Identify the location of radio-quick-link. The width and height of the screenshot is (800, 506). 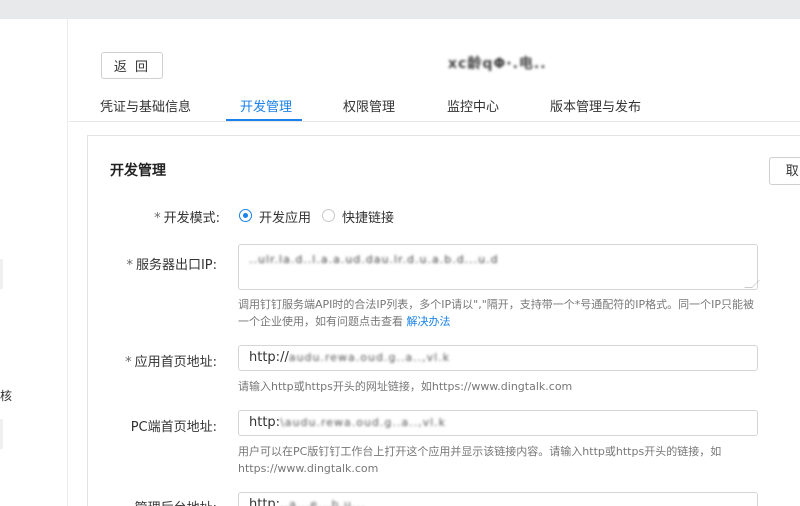
(328, 215).